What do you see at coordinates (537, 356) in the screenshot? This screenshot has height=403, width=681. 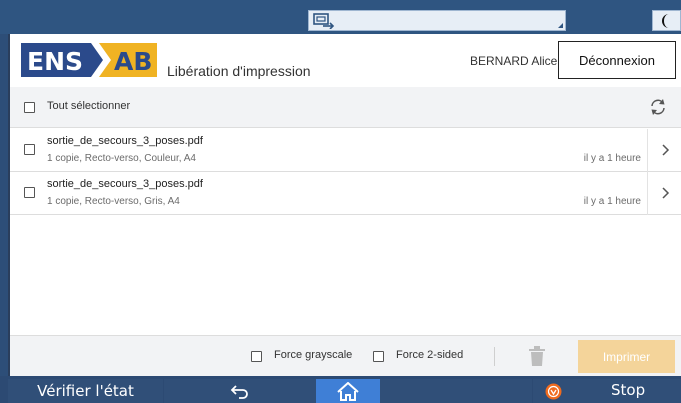 I see `trash-icon` at bounding box center [537, 356].